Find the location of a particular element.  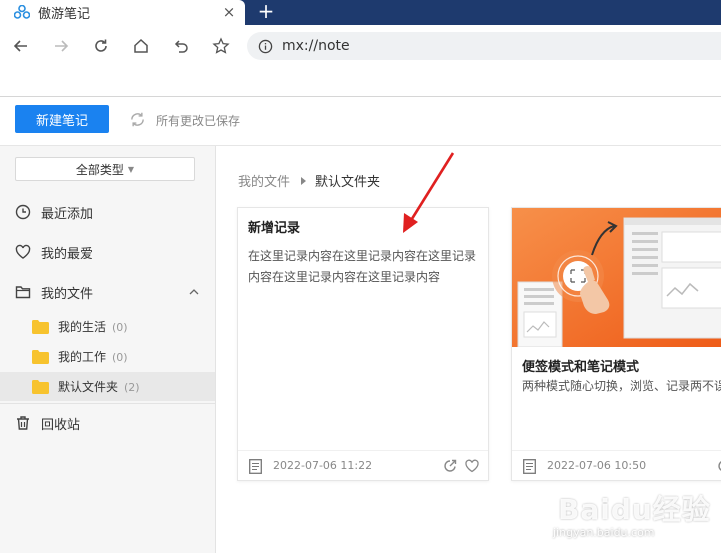

reload-button is located at coordinates (101, 46).